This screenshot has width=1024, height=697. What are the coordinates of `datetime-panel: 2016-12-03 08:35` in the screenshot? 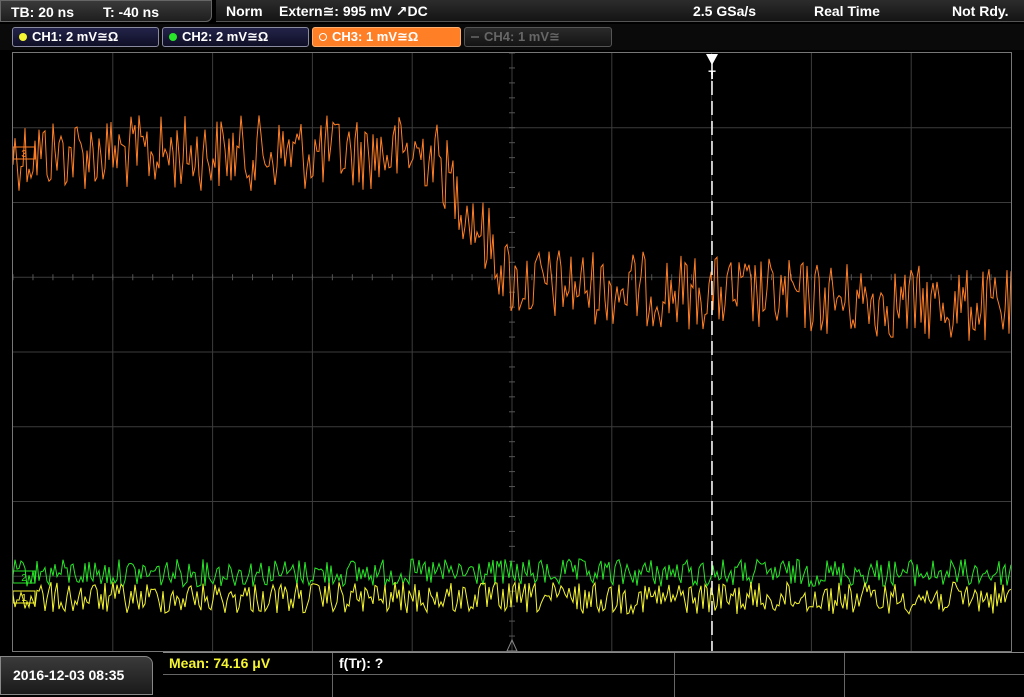 It's located at (76, 675).